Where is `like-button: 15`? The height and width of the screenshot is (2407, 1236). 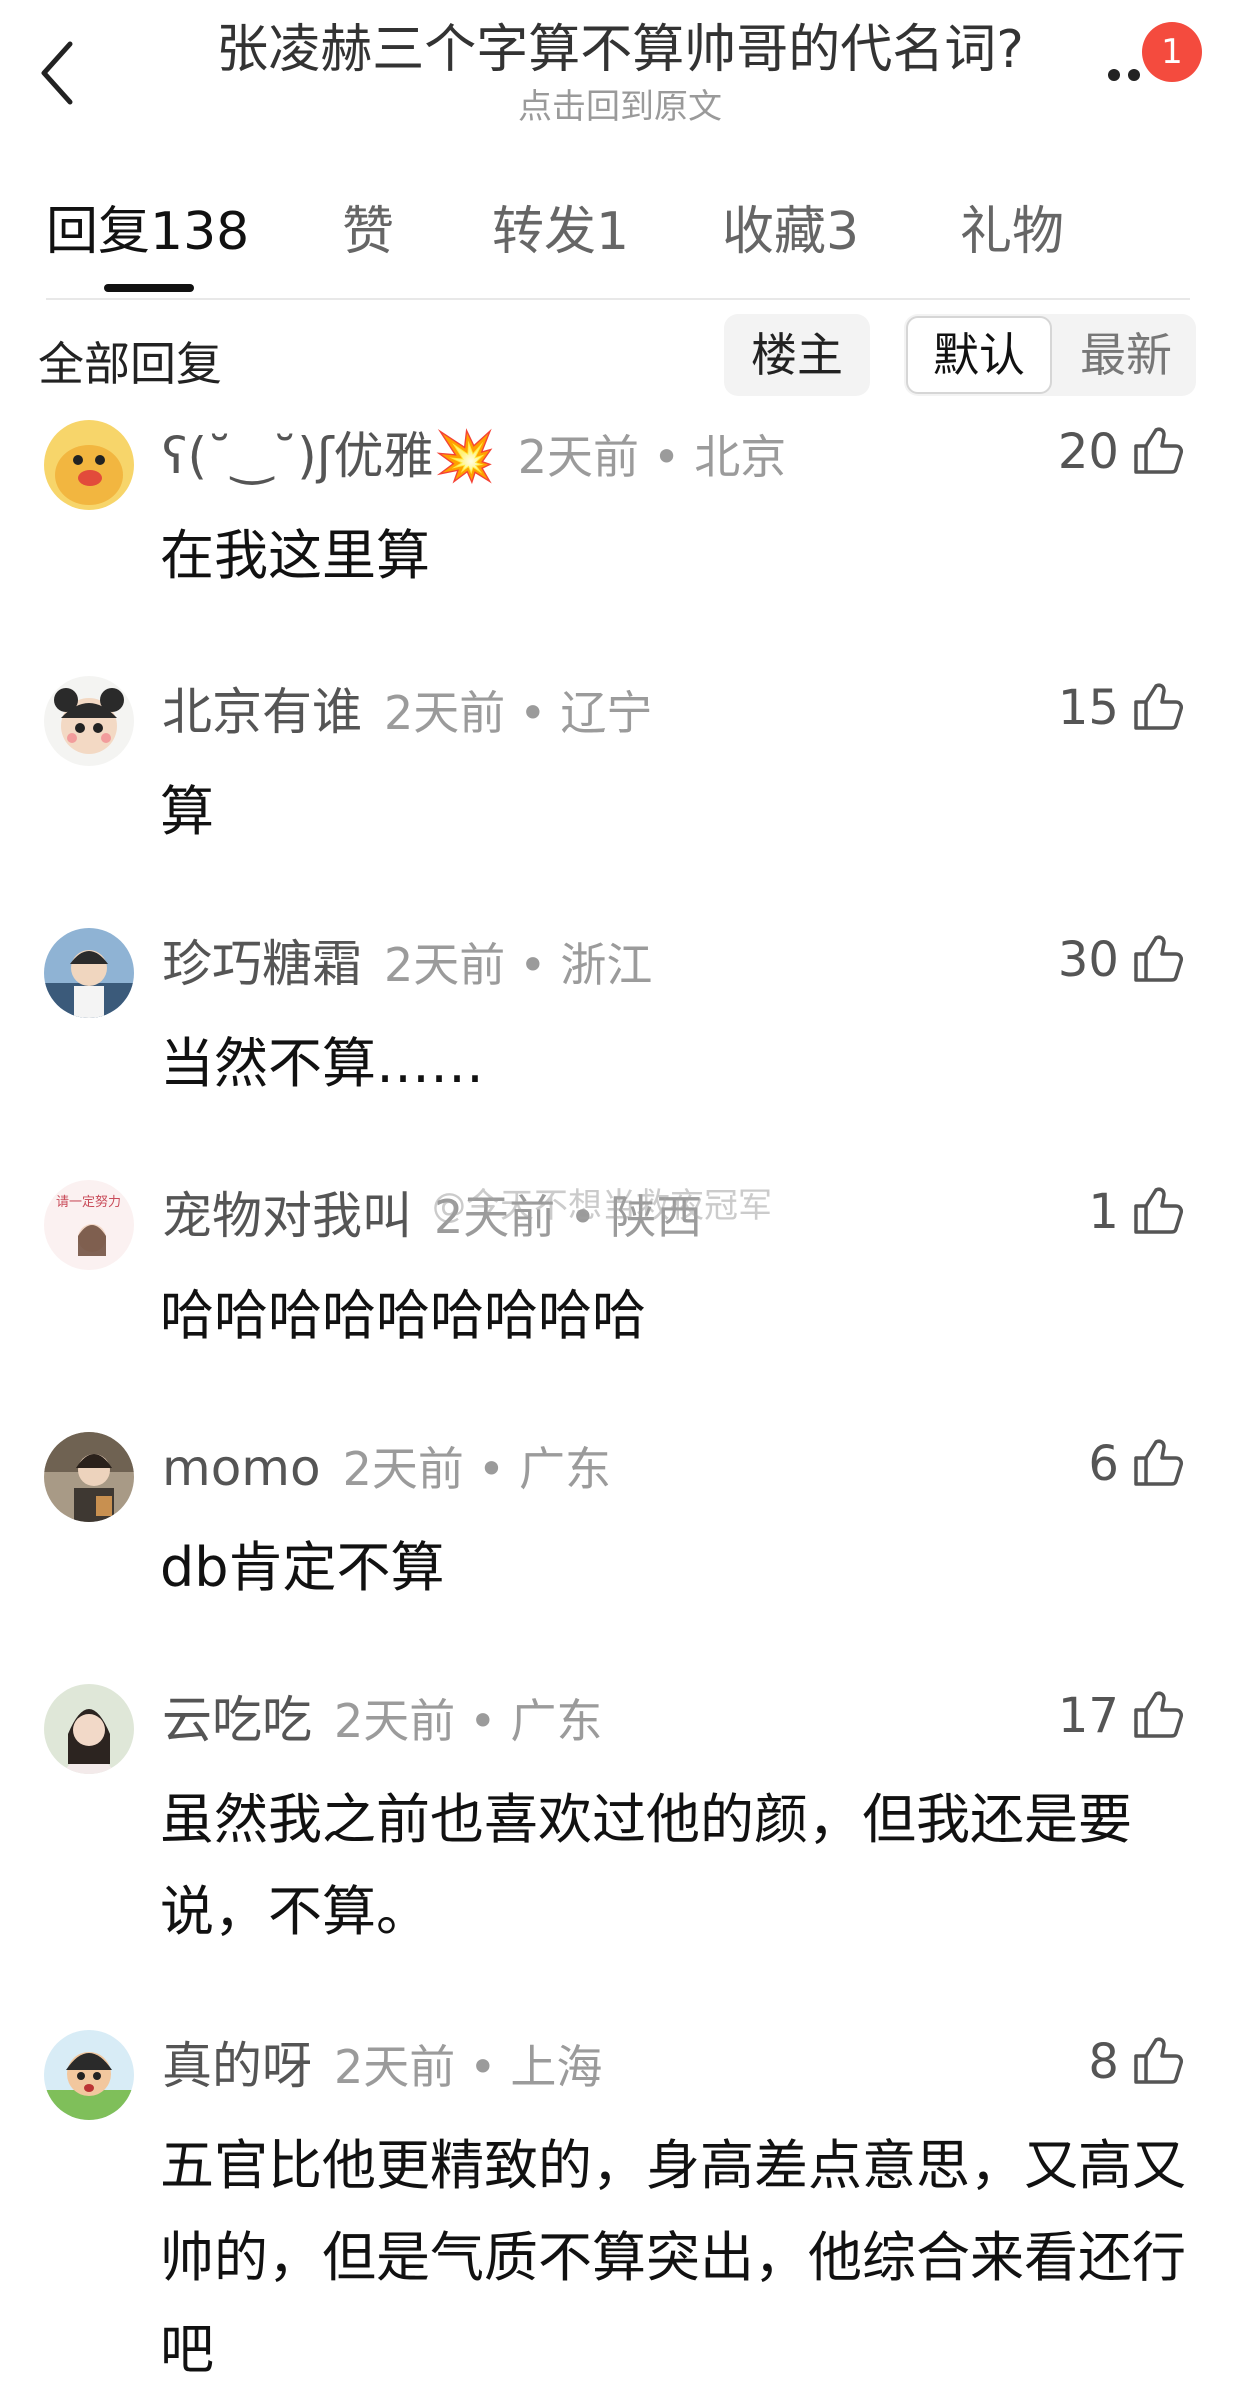
like-button: 15 is located at coordinates (1121, 708).